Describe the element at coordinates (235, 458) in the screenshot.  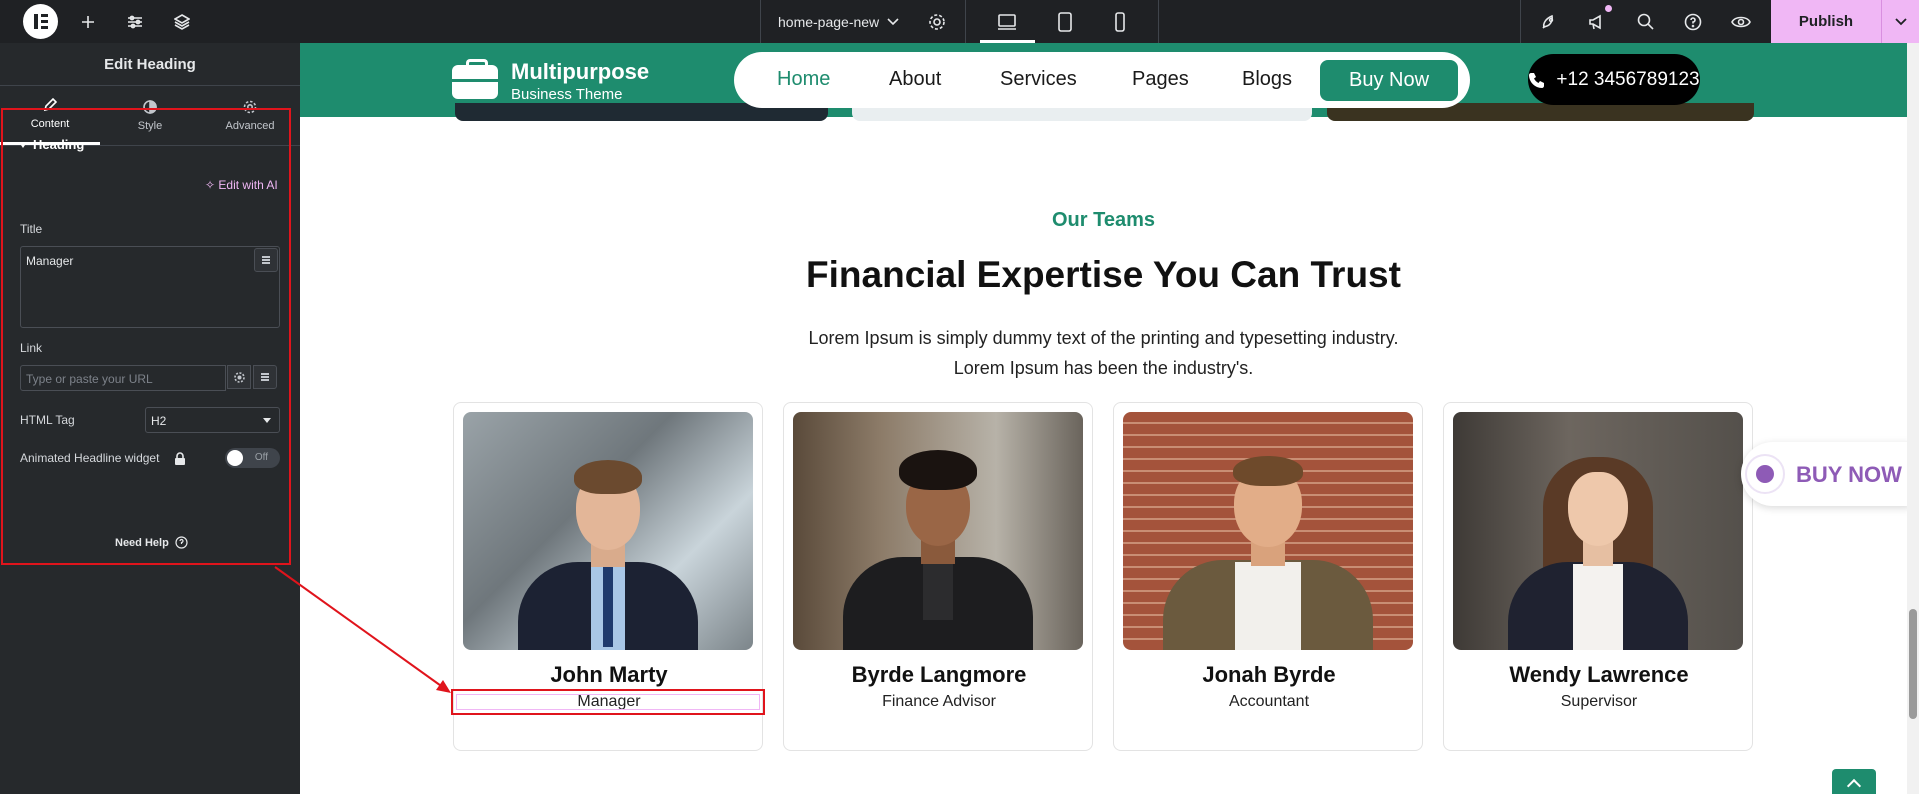
I see `toggle-knob` at that location.